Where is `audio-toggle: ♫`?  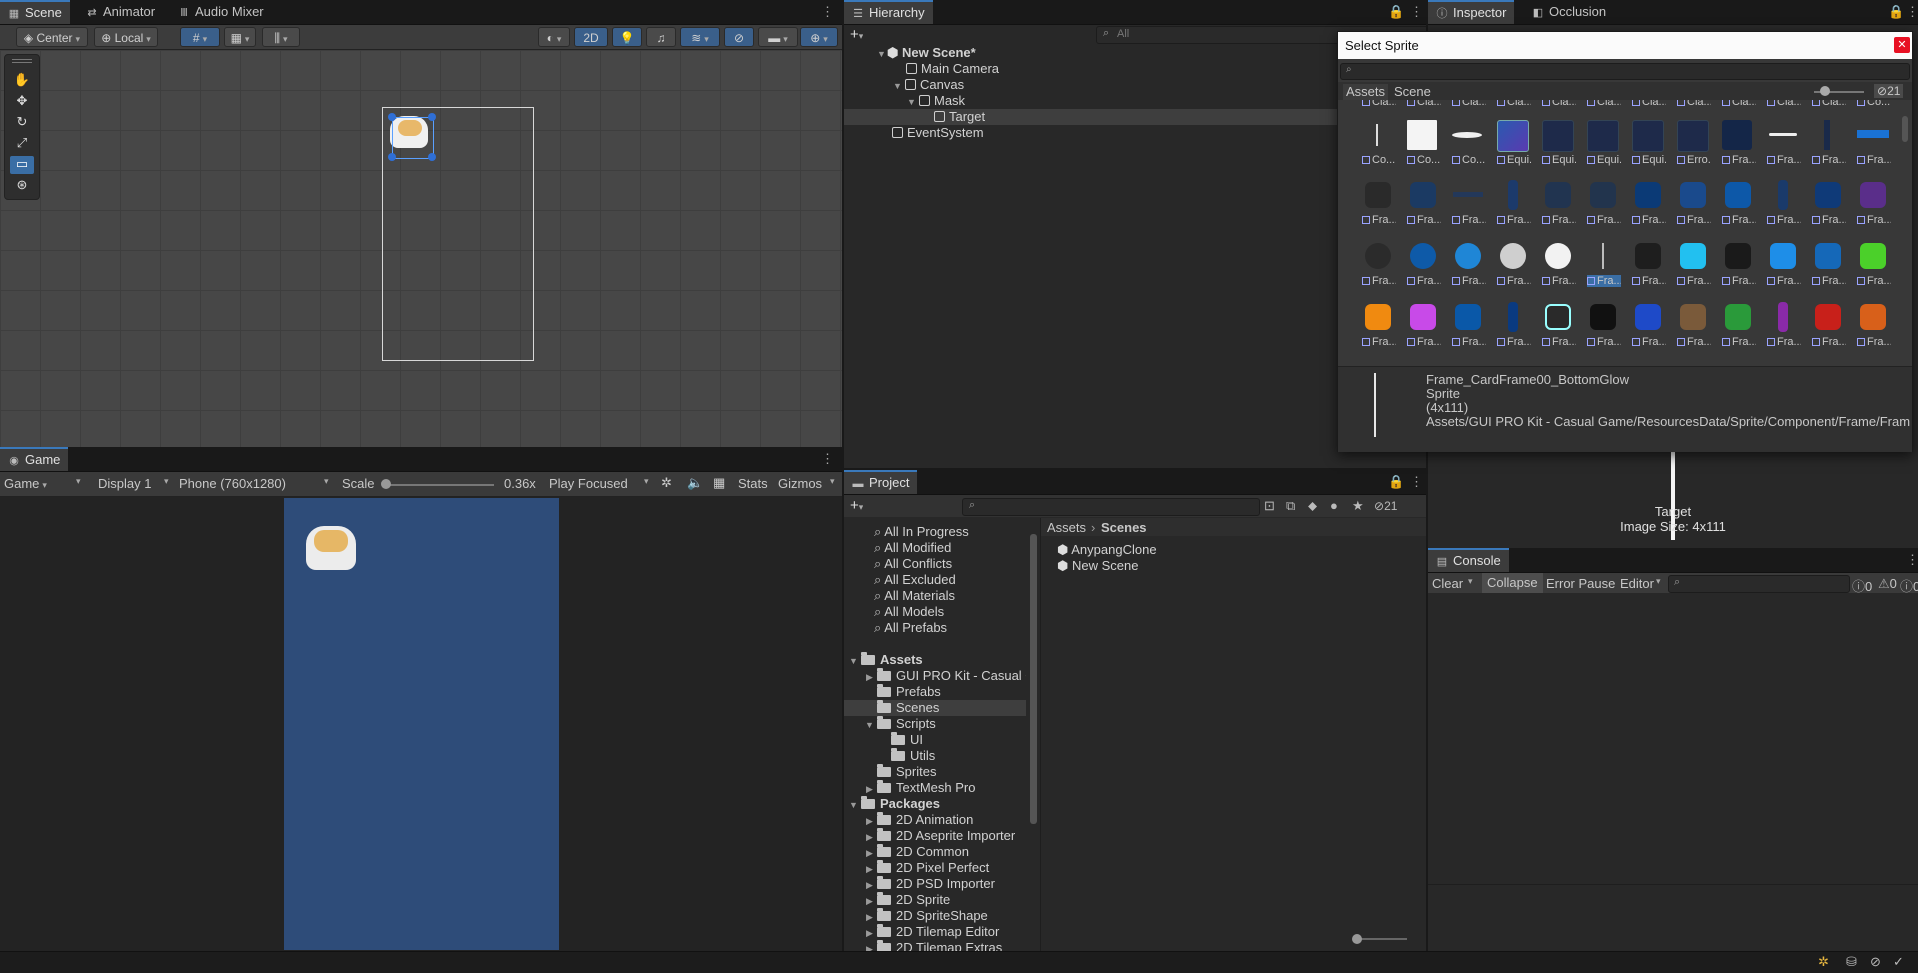
audio-toggle: ♫ is located at coordinates (661, 37).